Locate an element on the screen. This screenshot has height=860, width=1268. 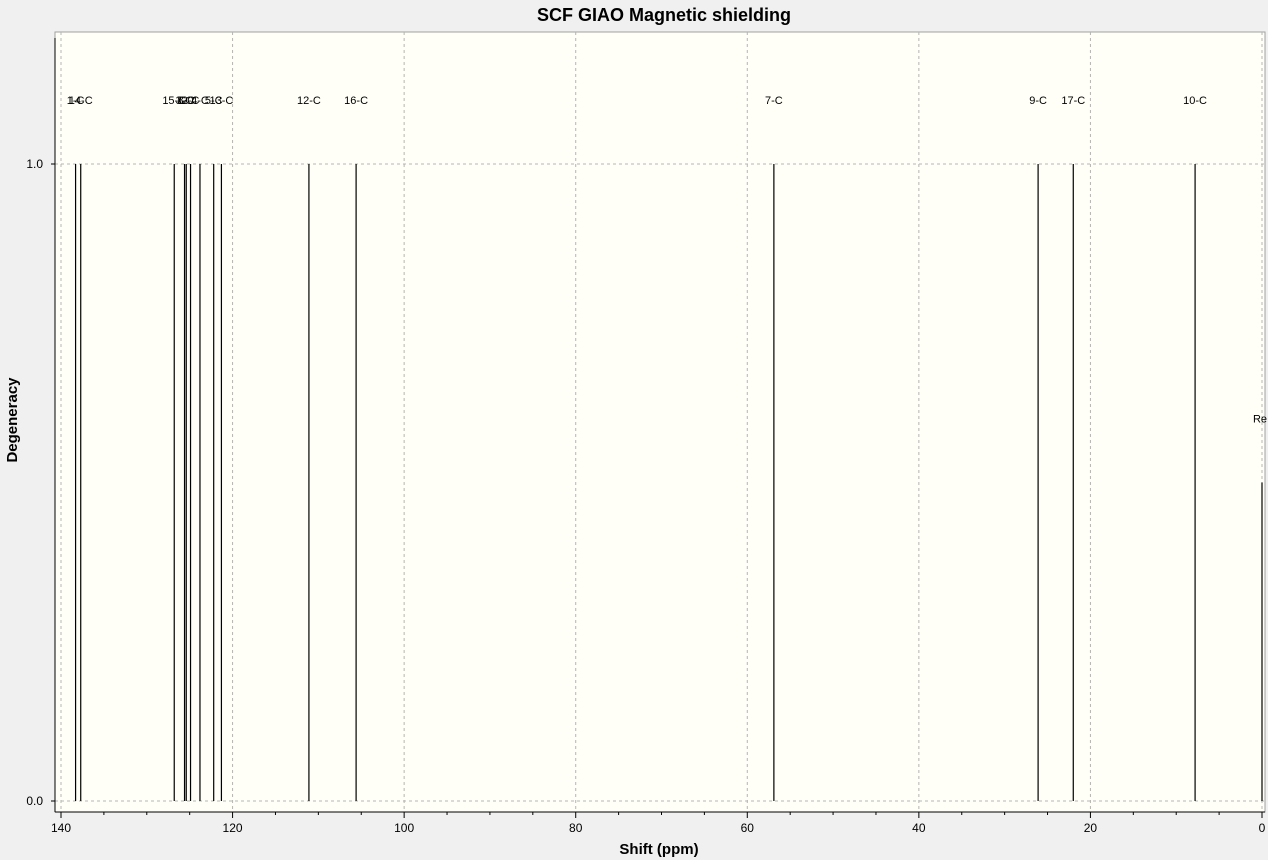
x-axis-label: Shift (ppm) is located at coordinates (658, 849).